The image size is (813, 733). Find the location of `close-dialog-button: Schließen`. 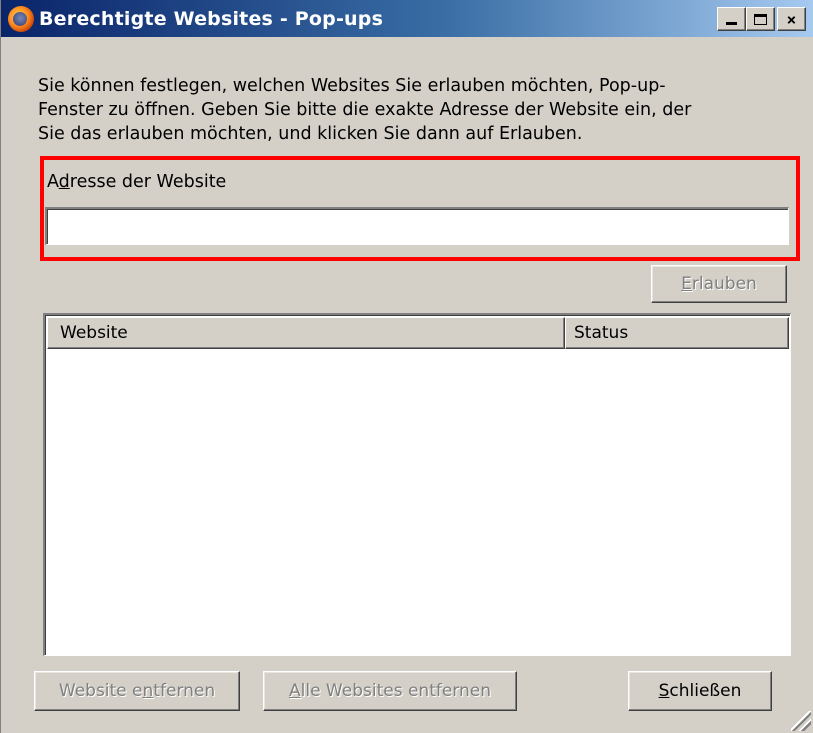

close-dialog-button: Schließen is located at coordinates (700, 691).